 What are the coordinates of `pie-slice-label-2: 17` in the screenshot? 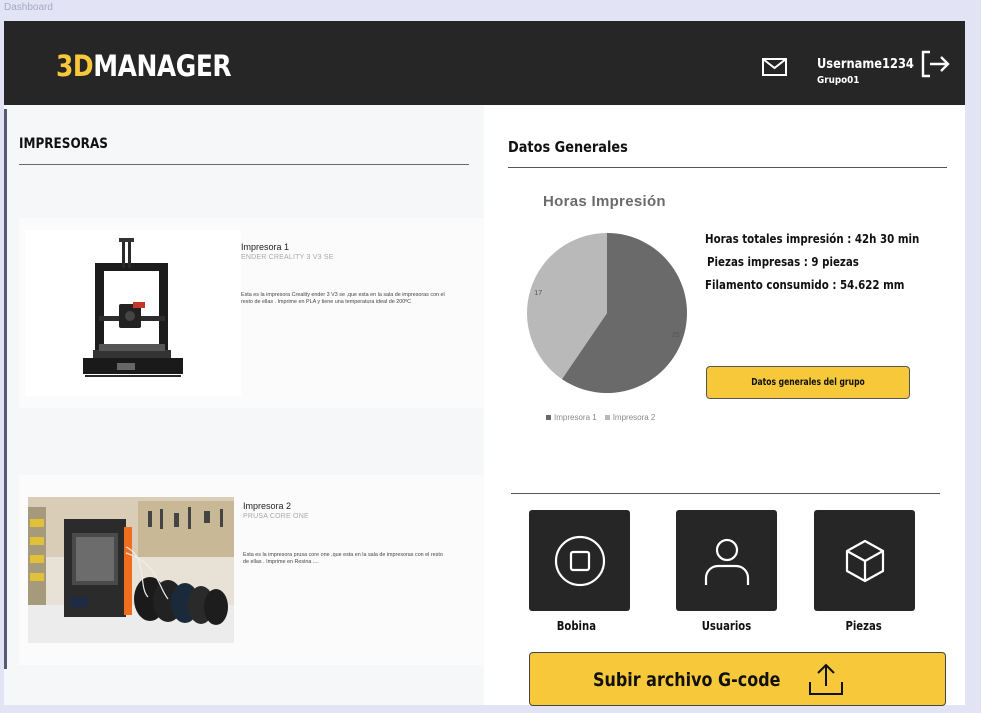 It's located at (538, 293).